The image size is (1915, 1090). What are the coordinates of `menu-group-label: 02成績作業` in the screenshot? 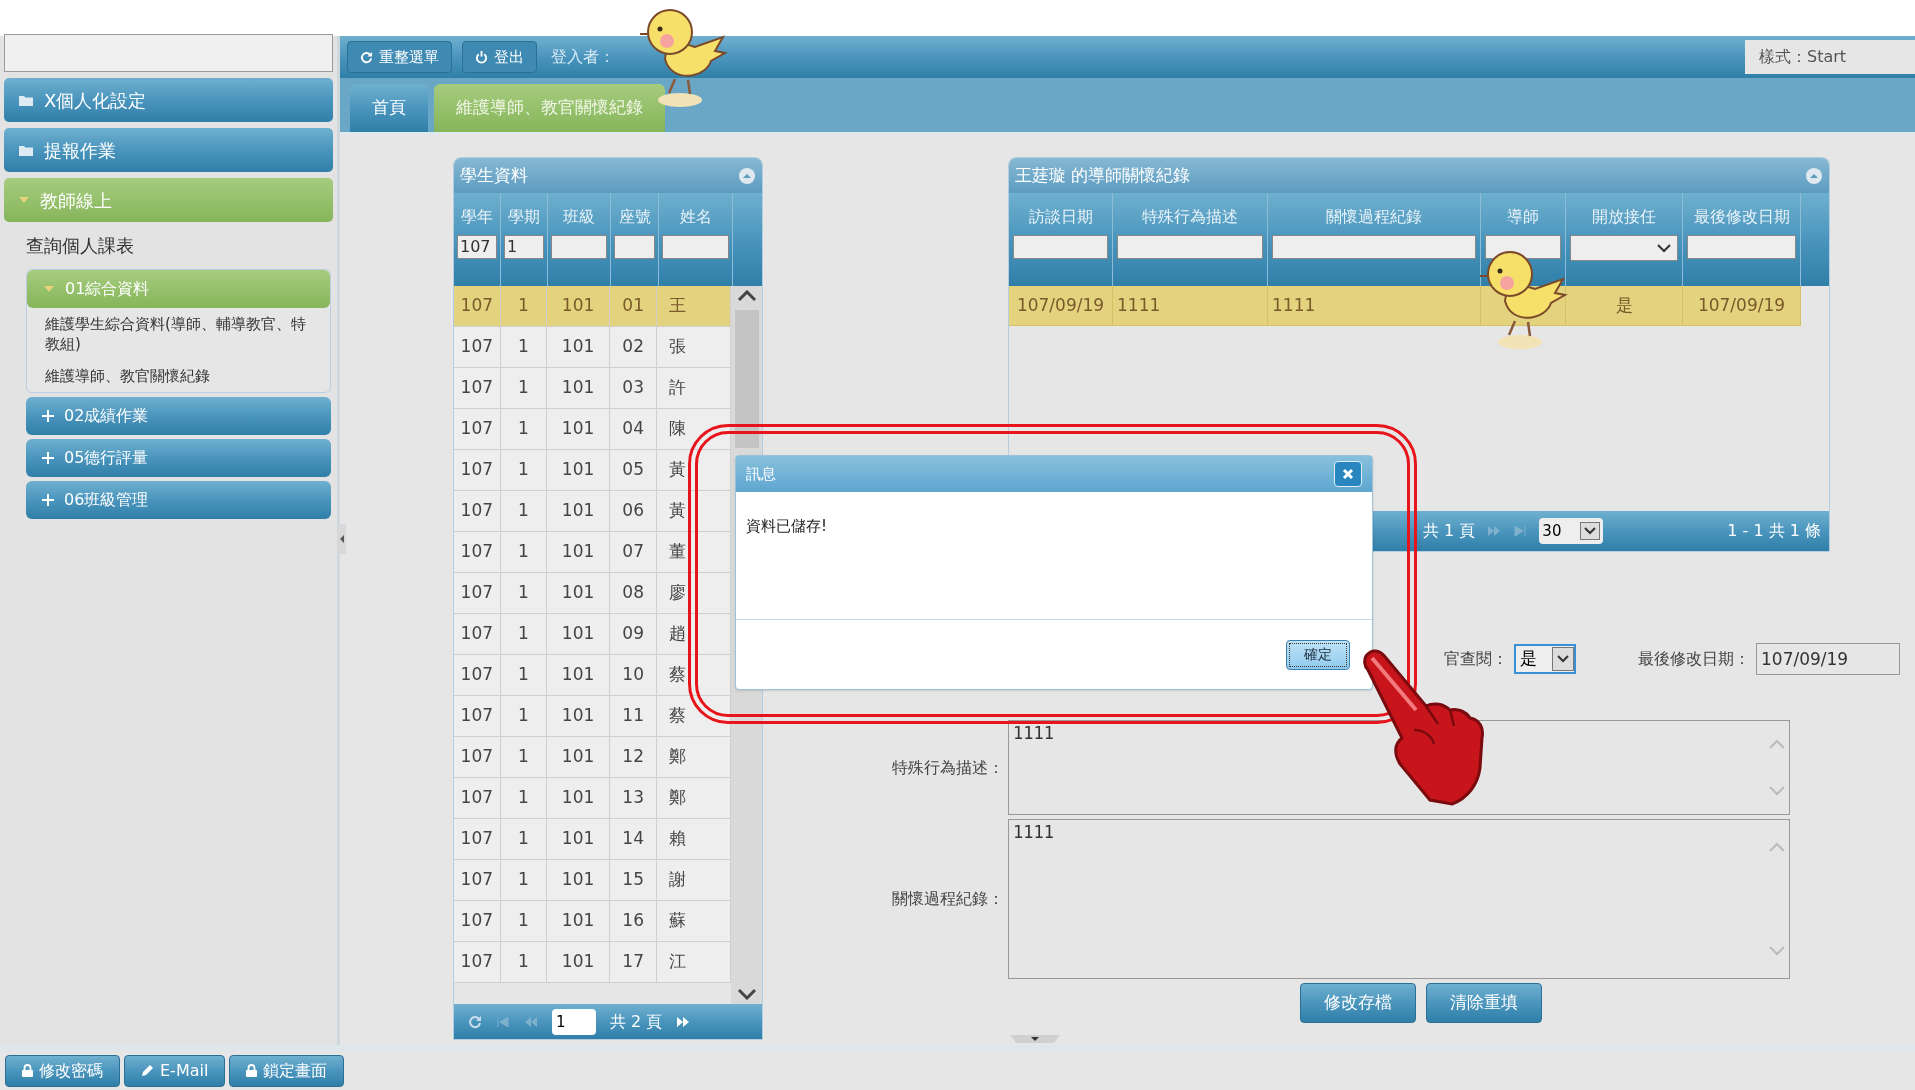 It's located at (106, 416).